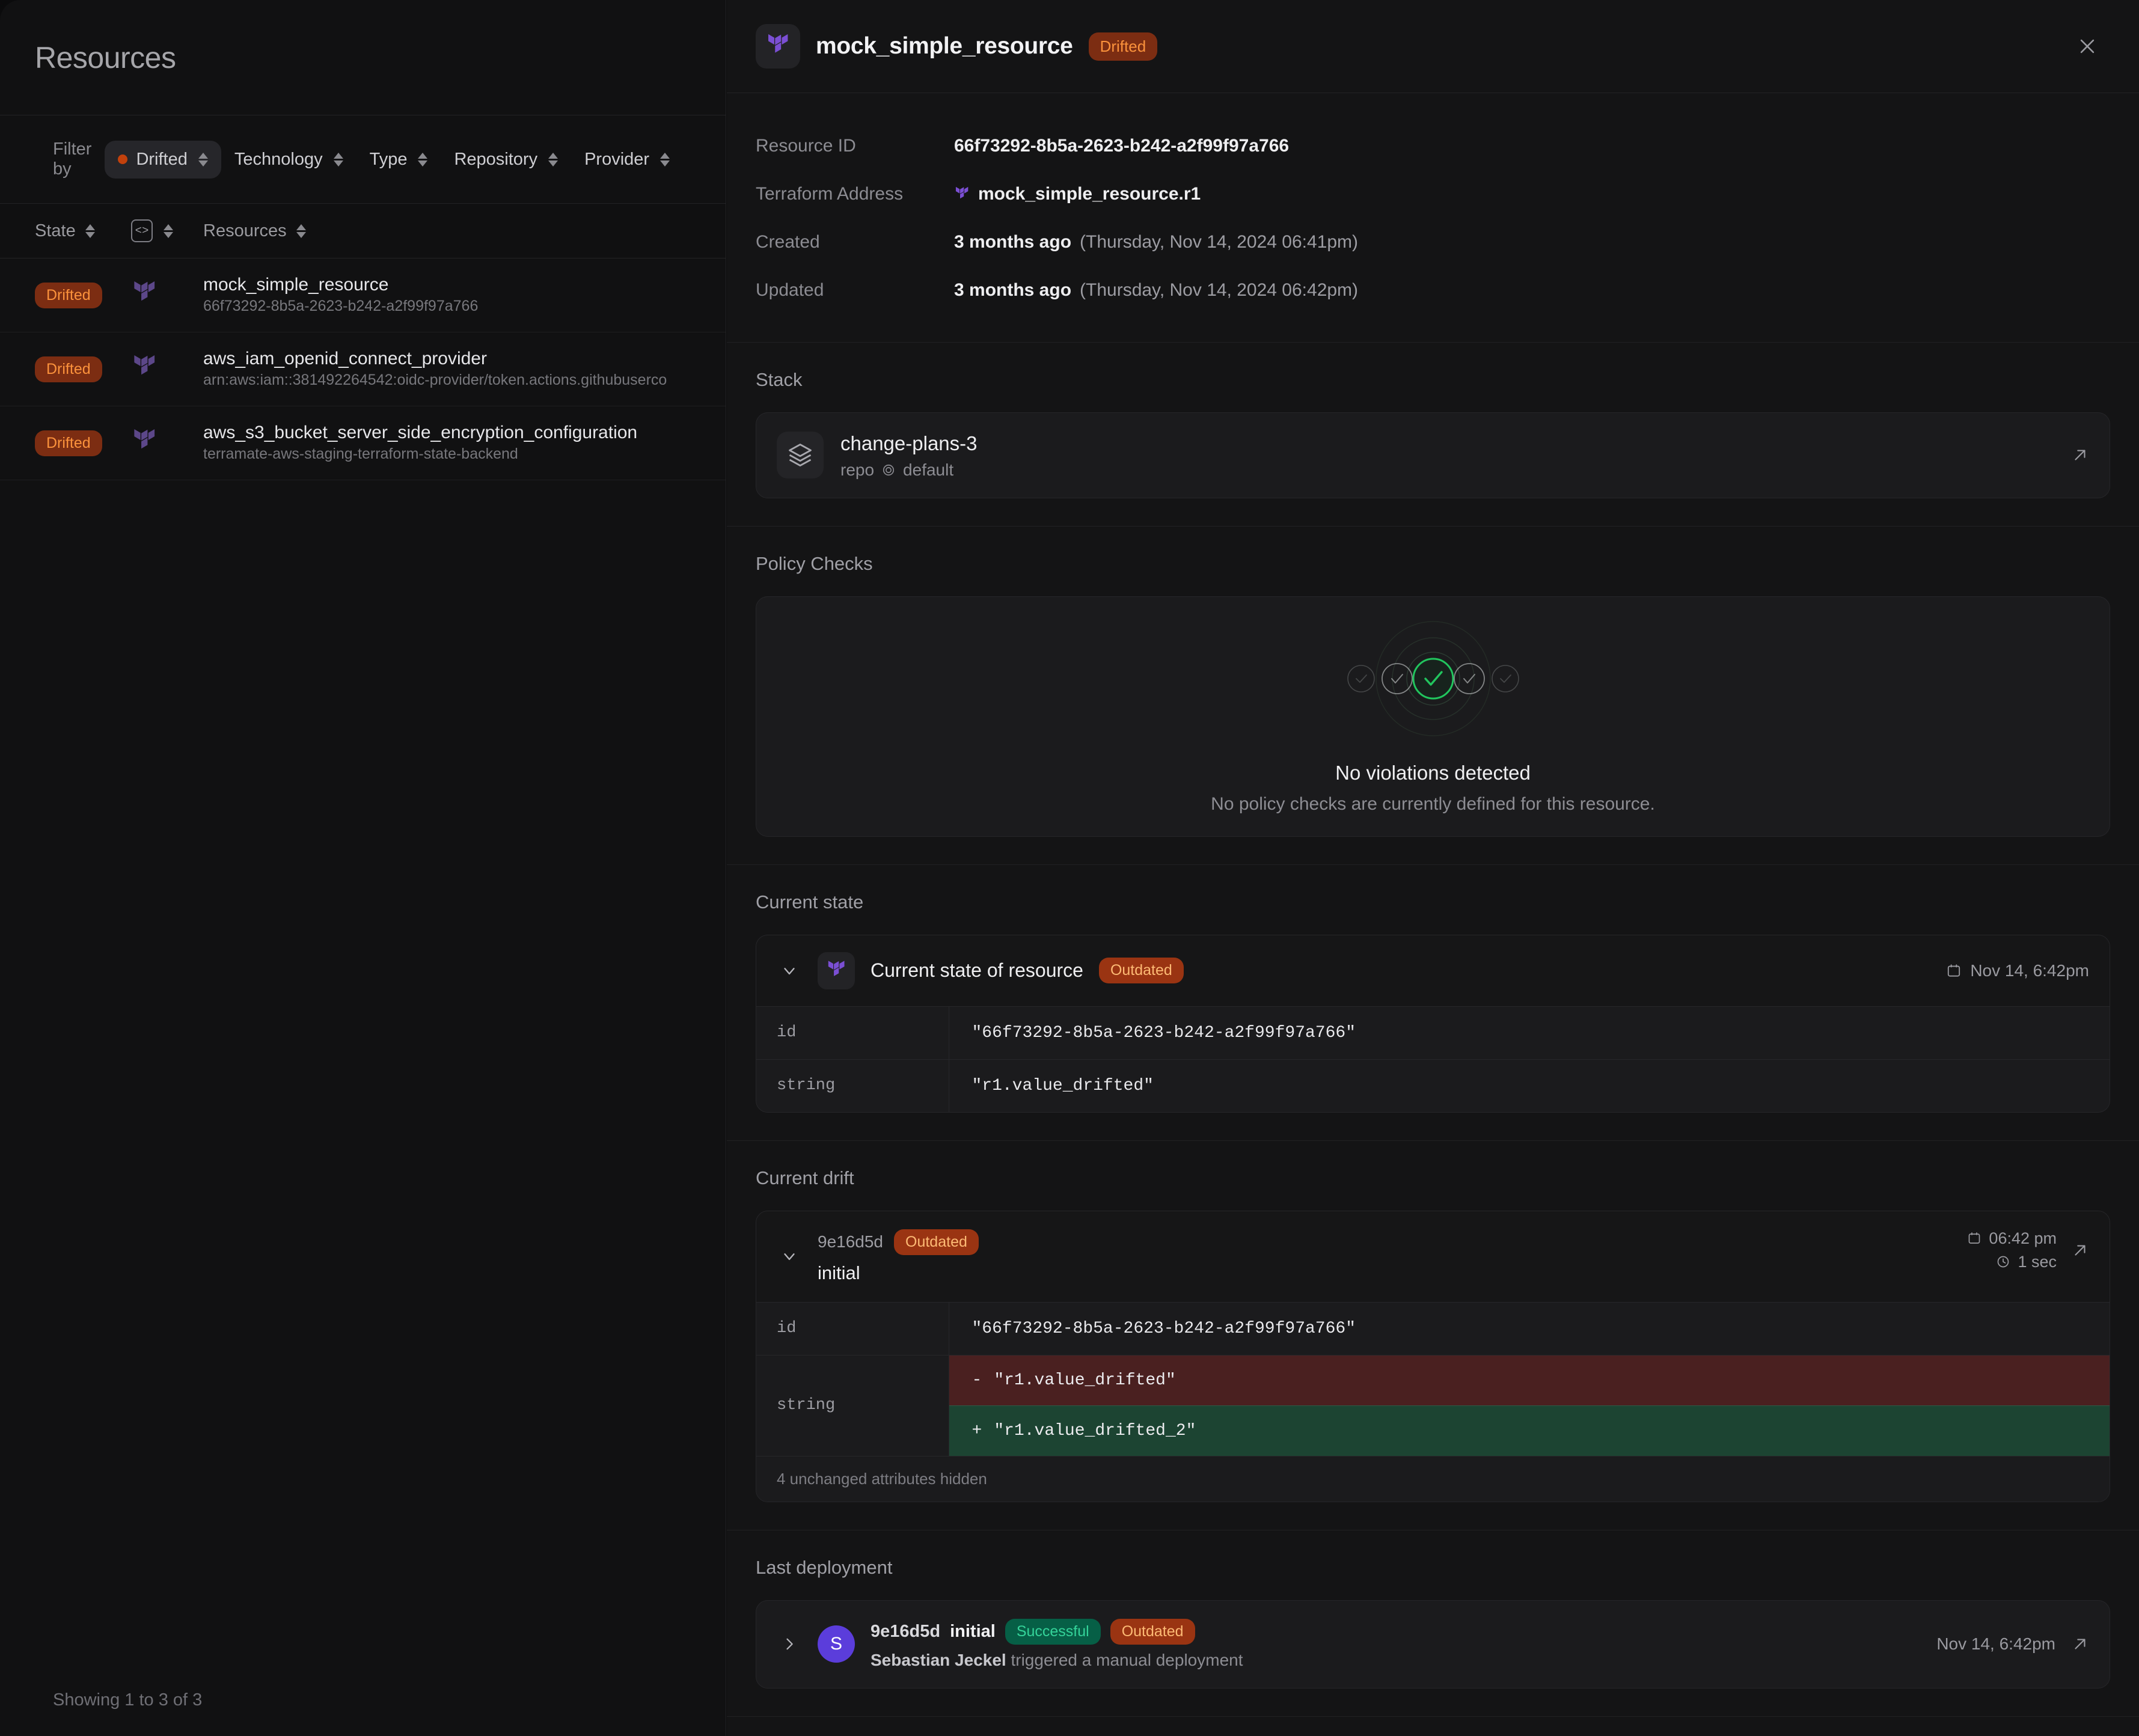 This screenshot has width=2139, height=1736. I want to click on diff-added-cell: + "r1.value_drifted_2", so click(1529, 1431).